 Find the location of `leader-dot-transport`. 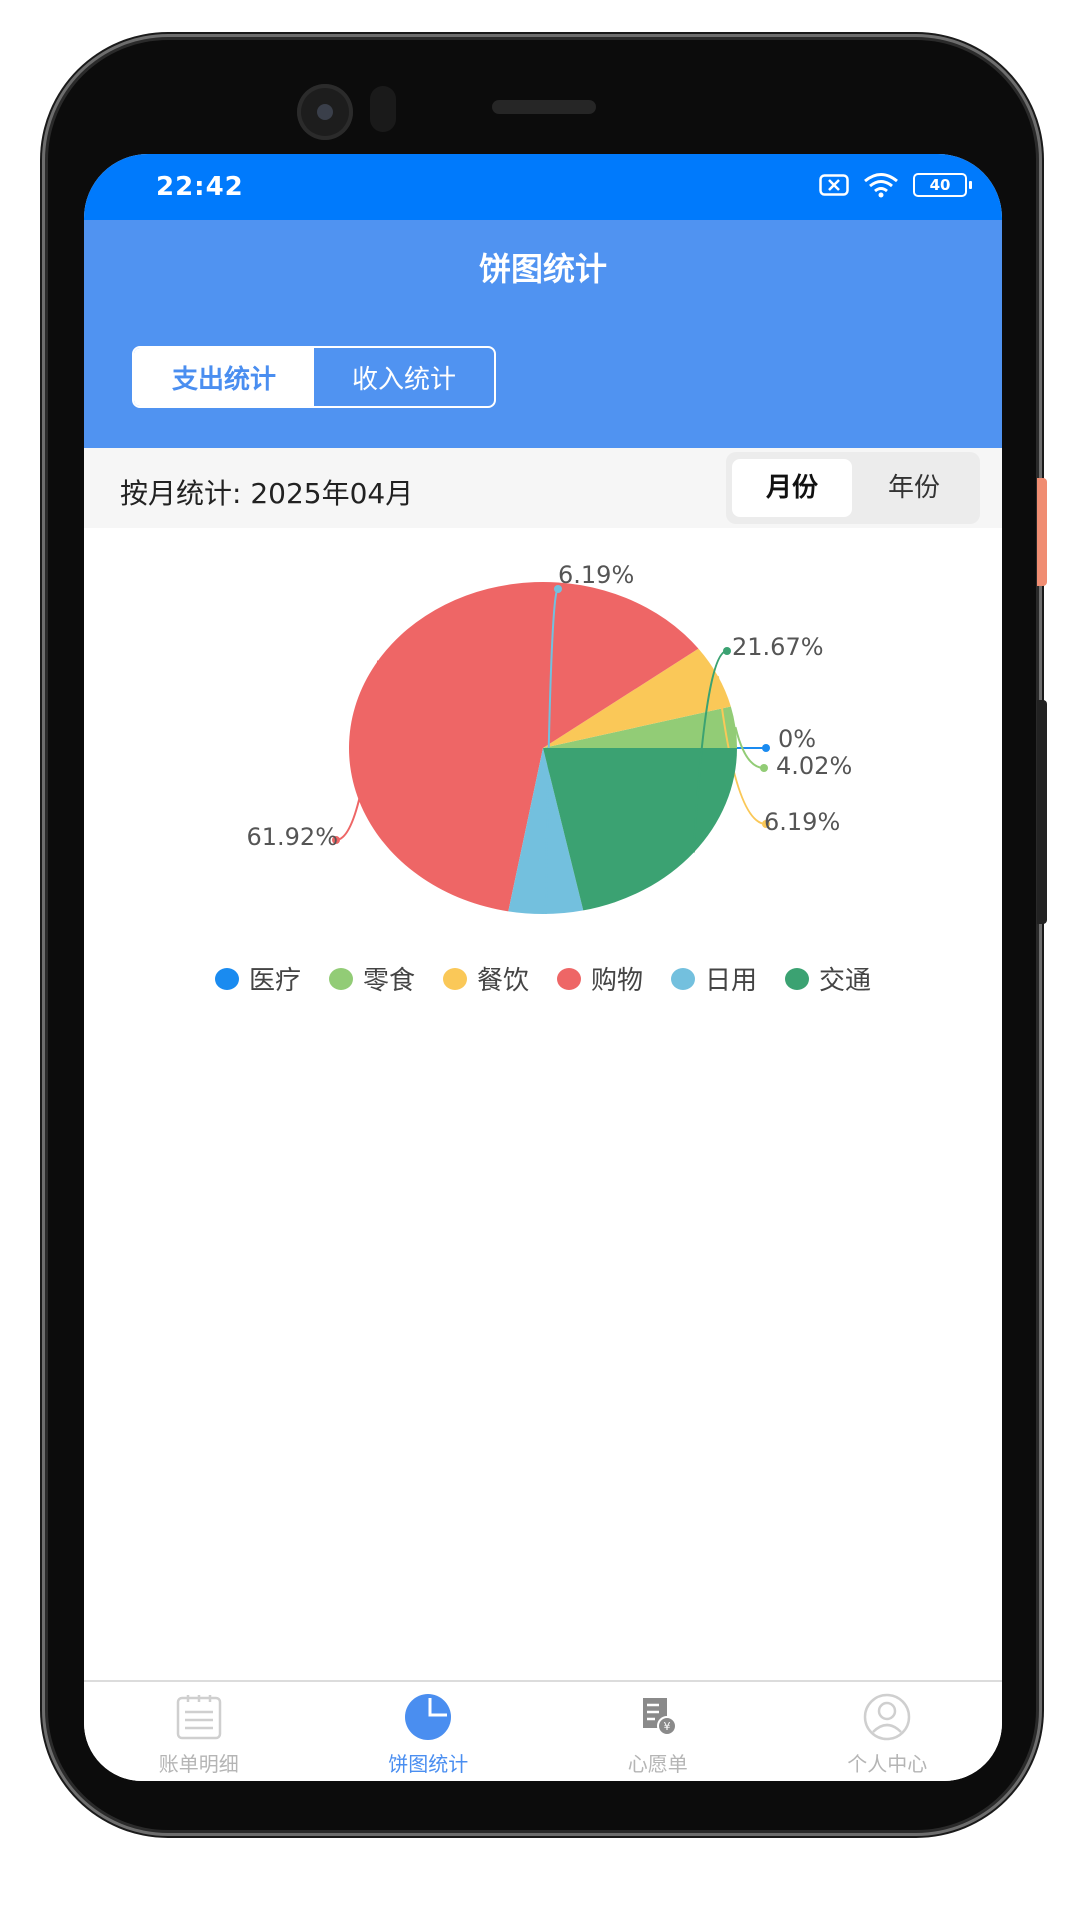

leader-dot-transport is located at coordinates (727, 651).